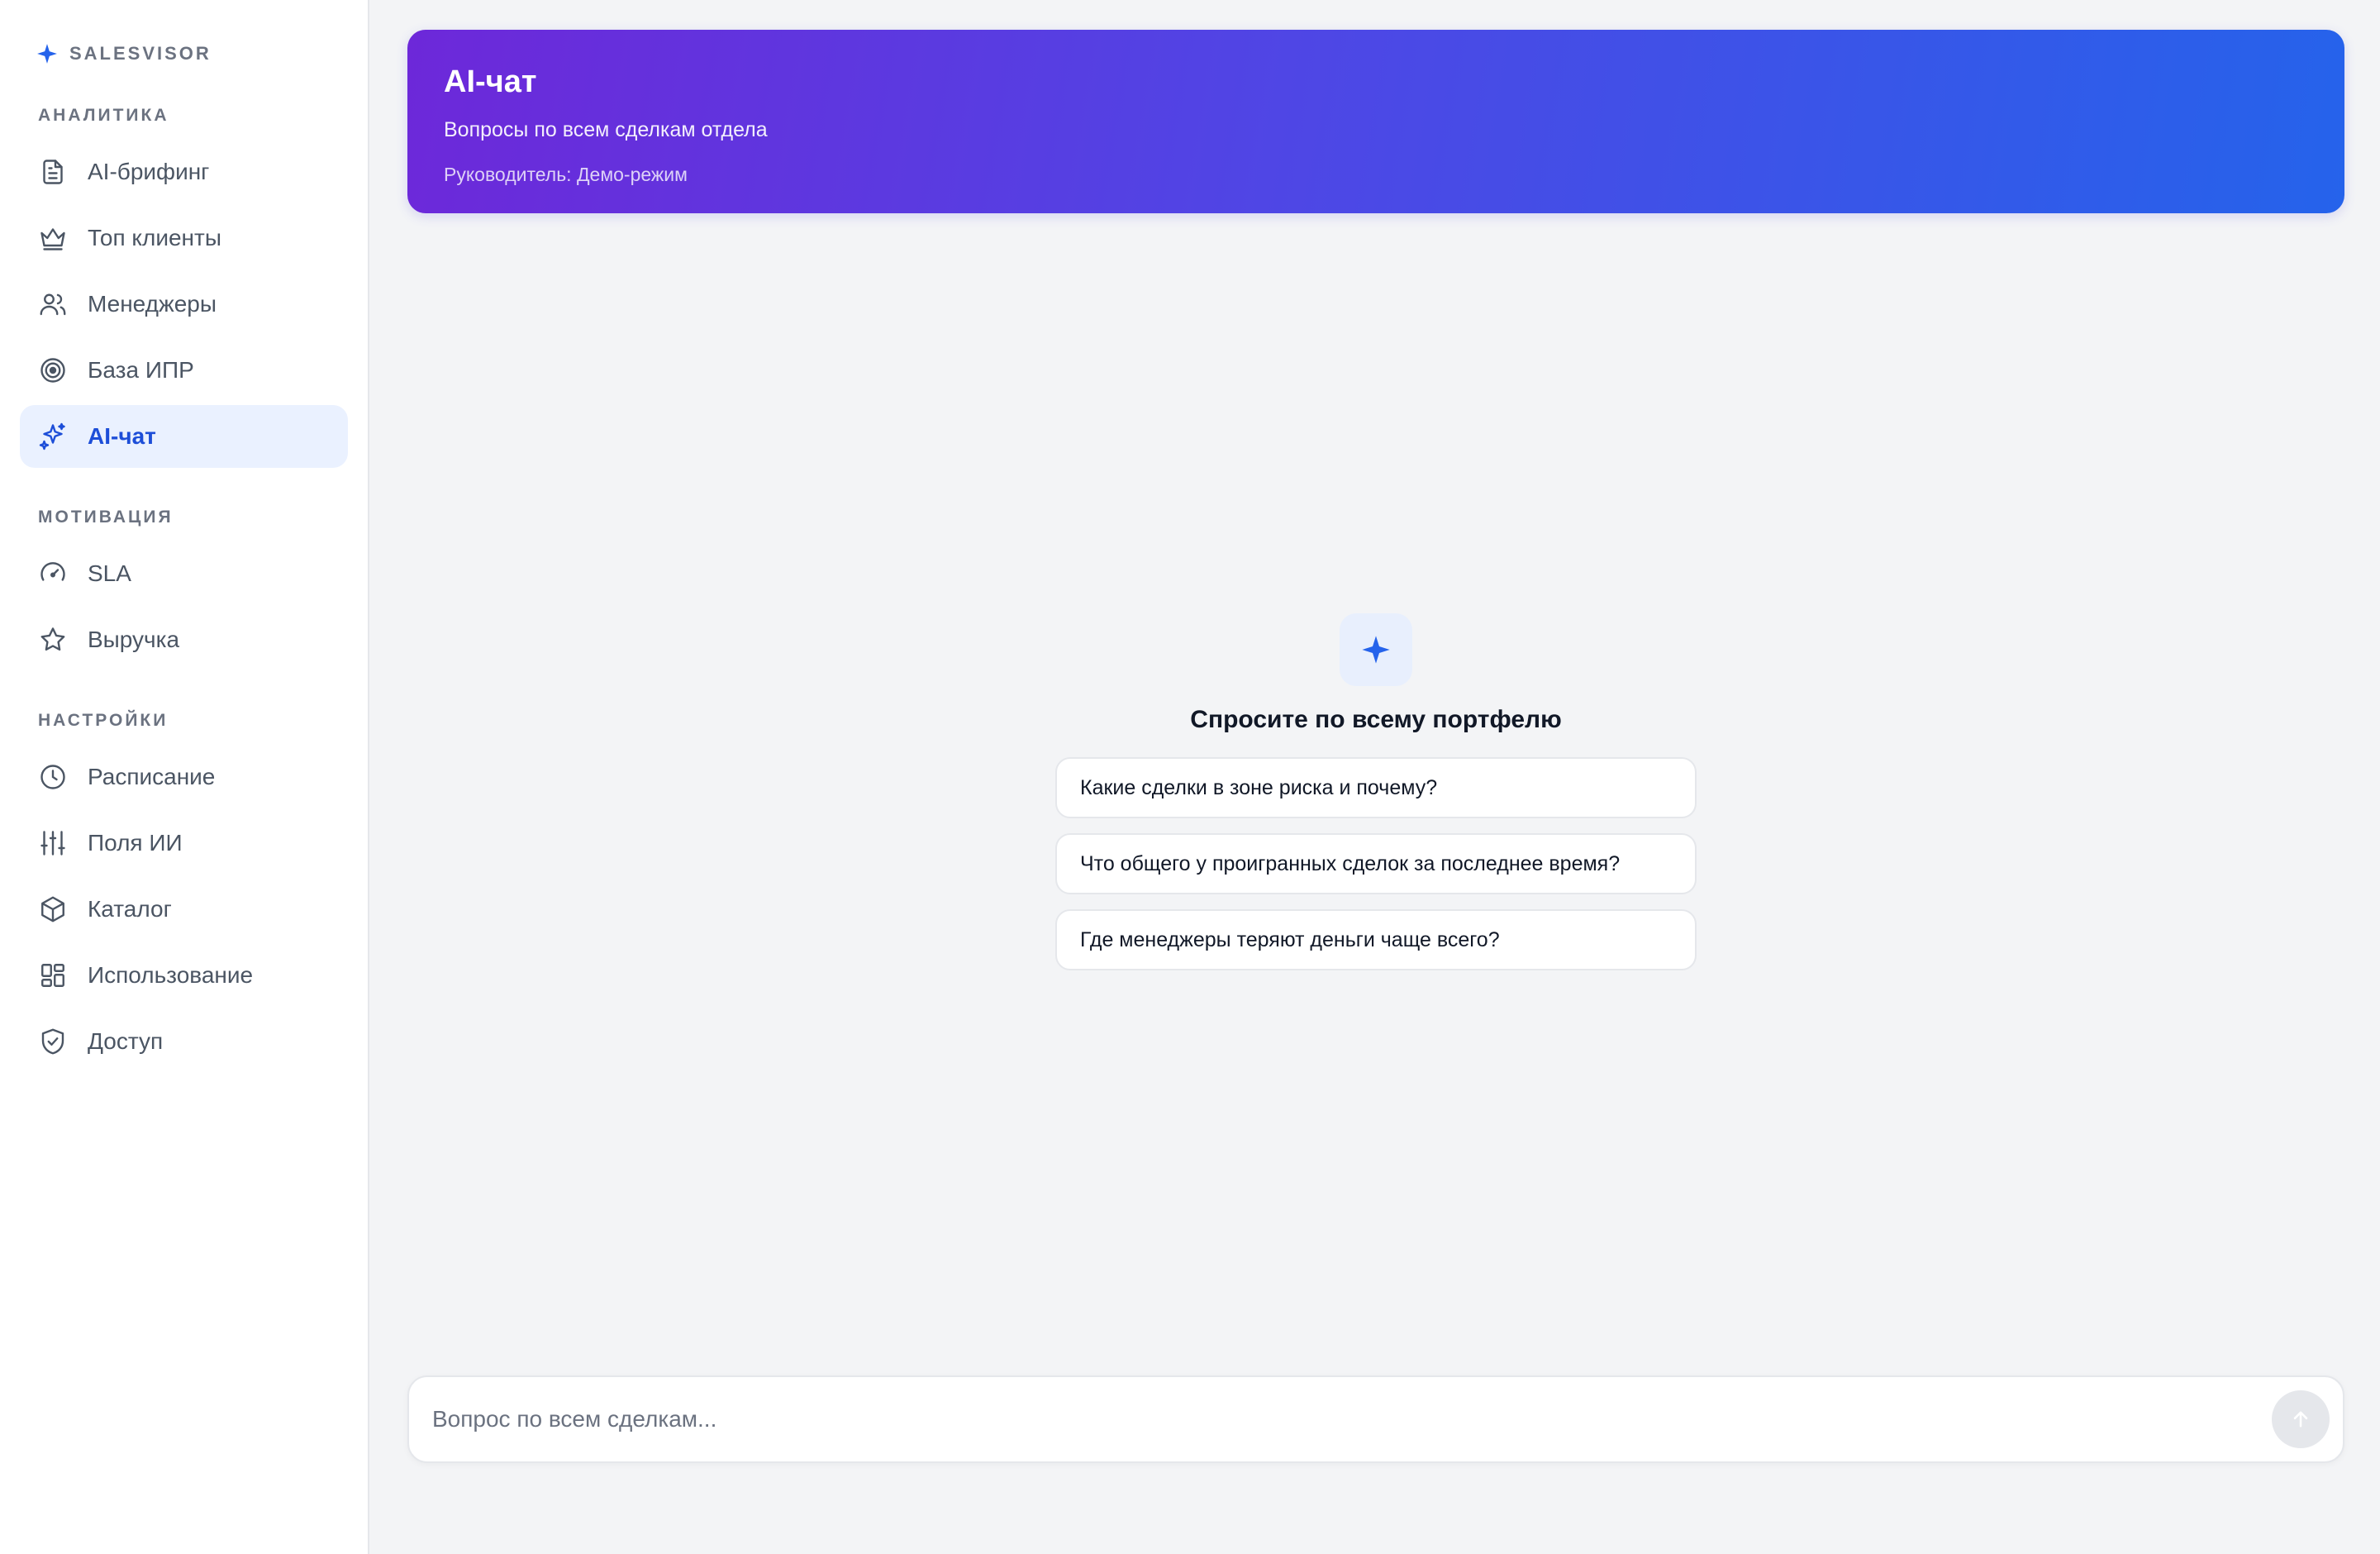  I want to click on page-title: AI-чат, so click(490, 81).